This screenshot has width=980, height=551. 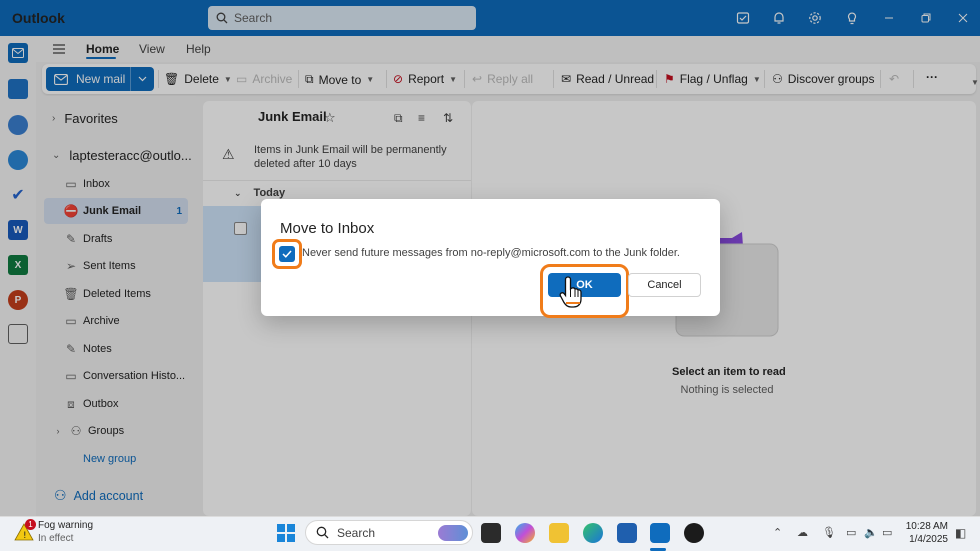 What do you see at coordinates (30, 524) in the screenshot?
I see `weather-badge: 1` at bounding box center [30, 524].